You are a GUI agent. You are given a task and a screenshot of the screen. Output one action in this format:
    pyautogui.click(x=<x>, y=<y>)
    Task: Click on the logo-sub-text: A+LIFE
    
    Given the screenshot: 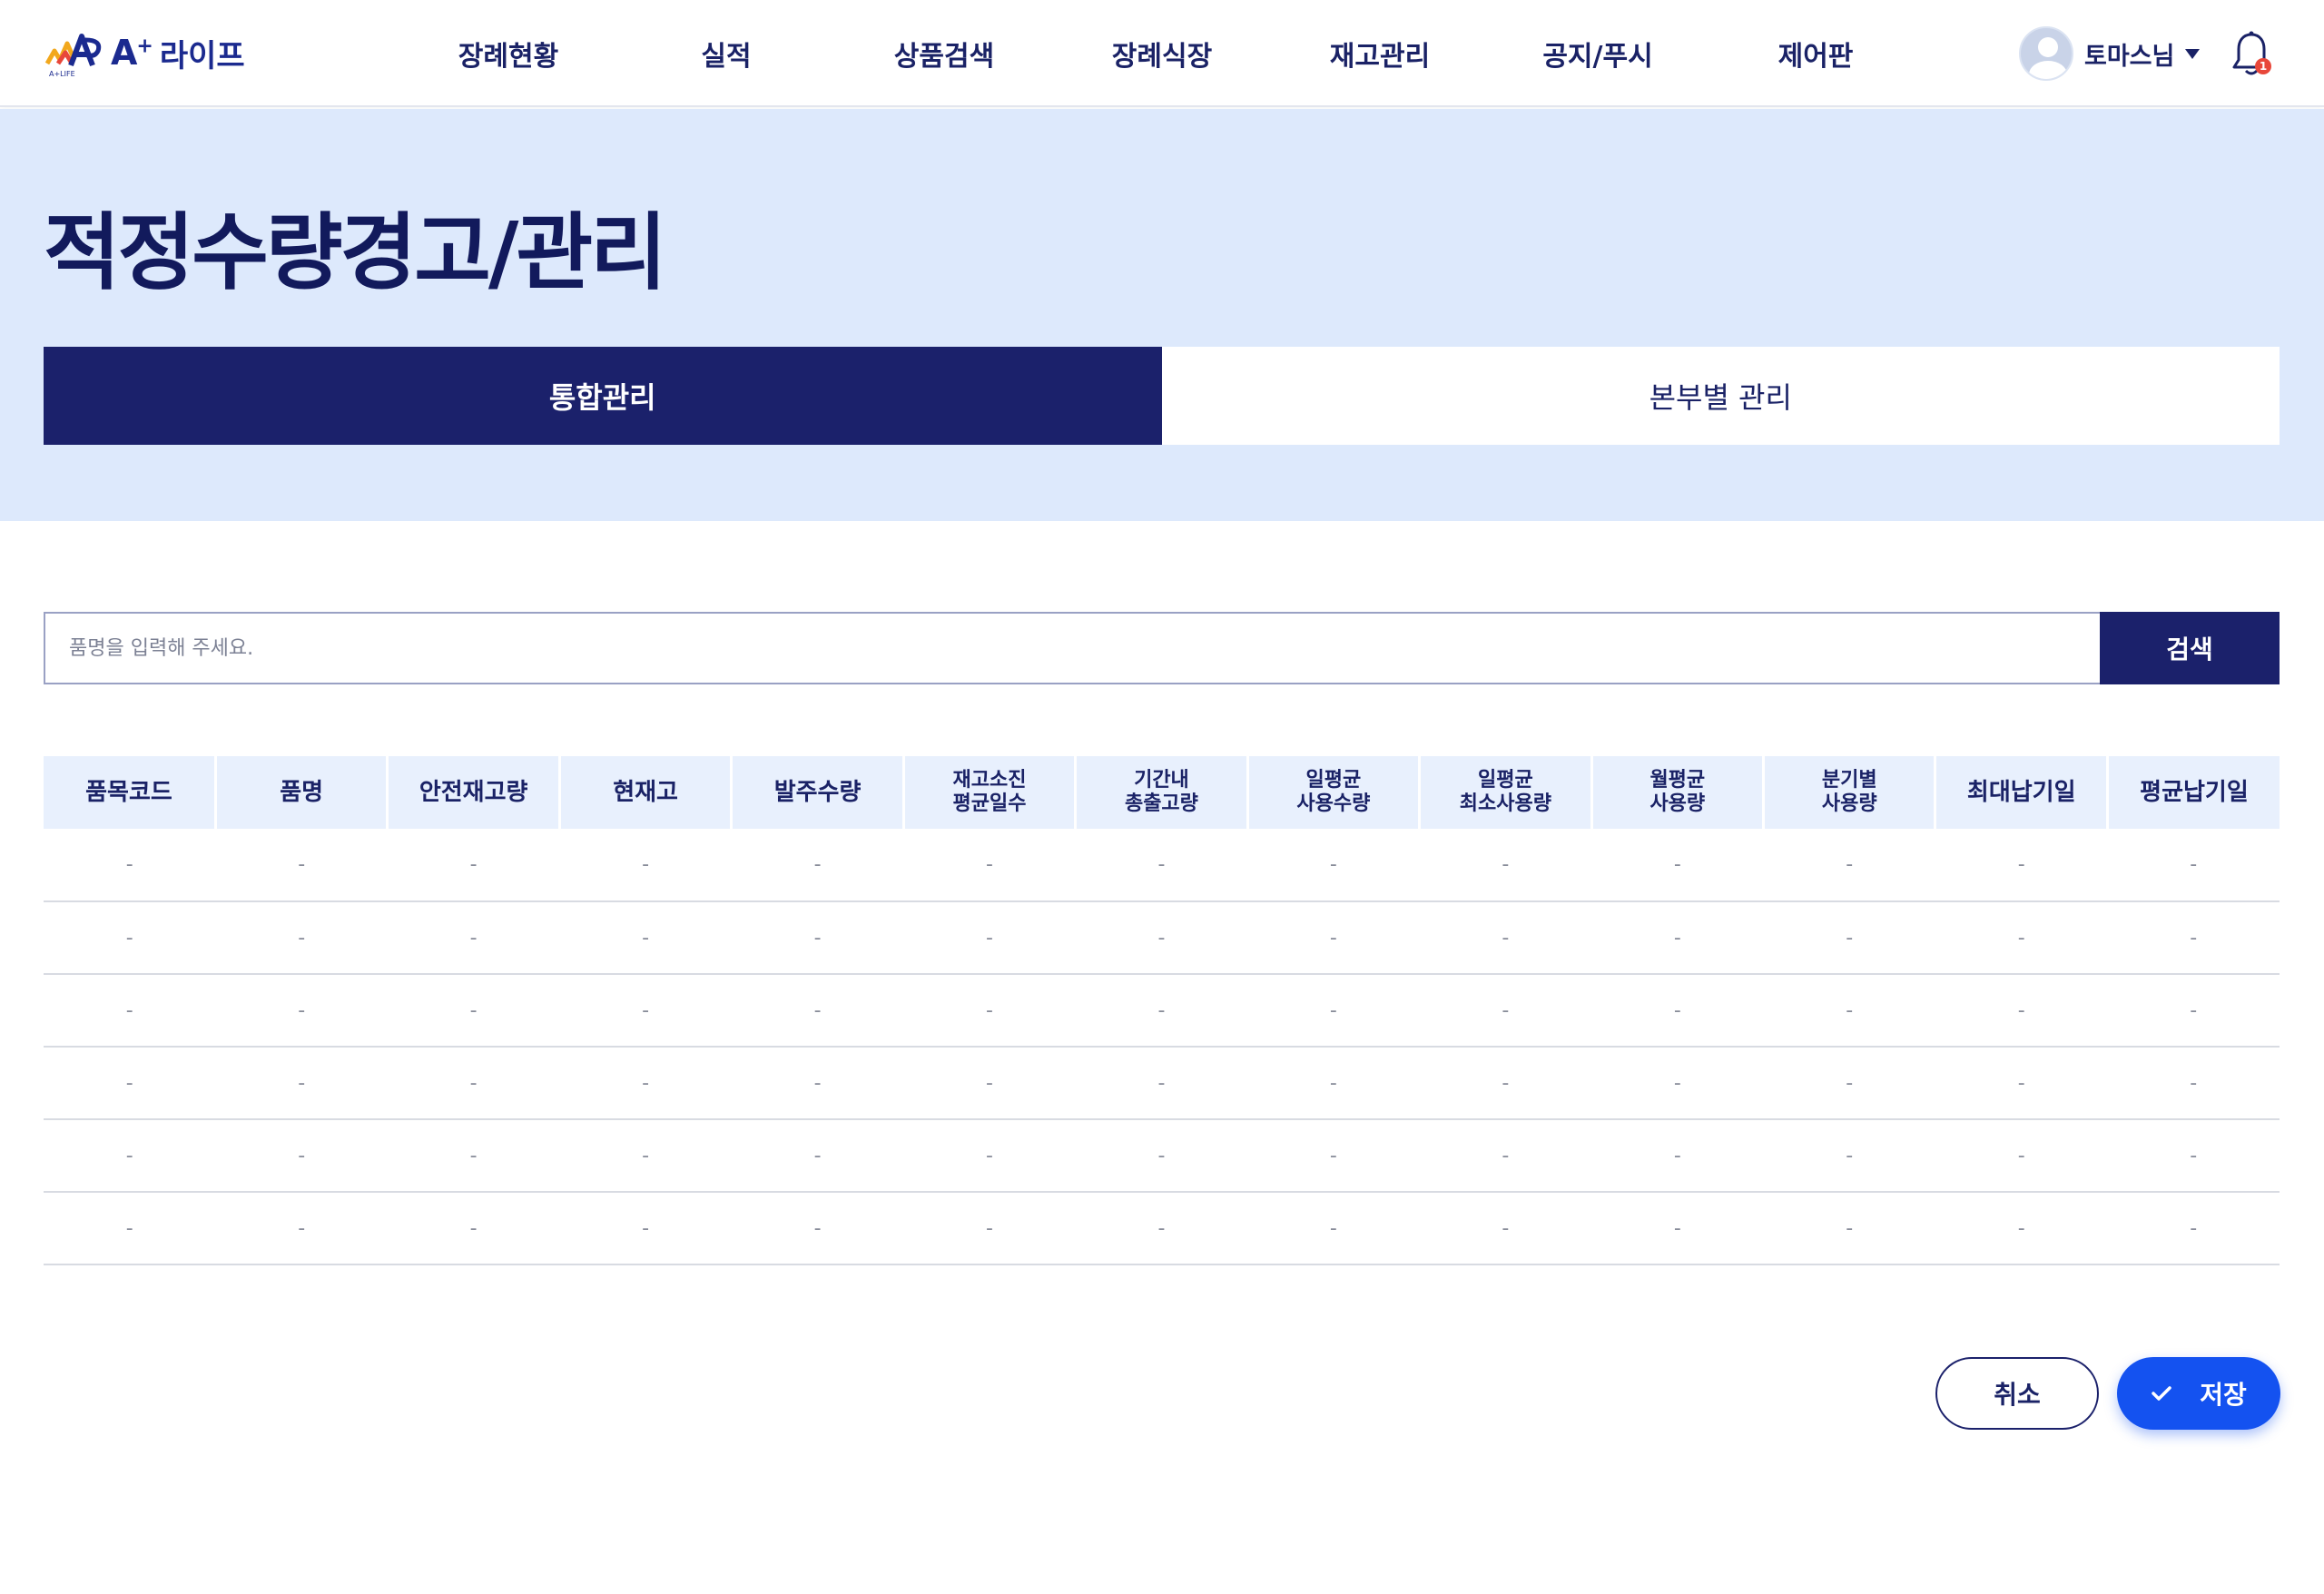 What is the action you would take?
    pyautogui.click(x=62, y=74)
    